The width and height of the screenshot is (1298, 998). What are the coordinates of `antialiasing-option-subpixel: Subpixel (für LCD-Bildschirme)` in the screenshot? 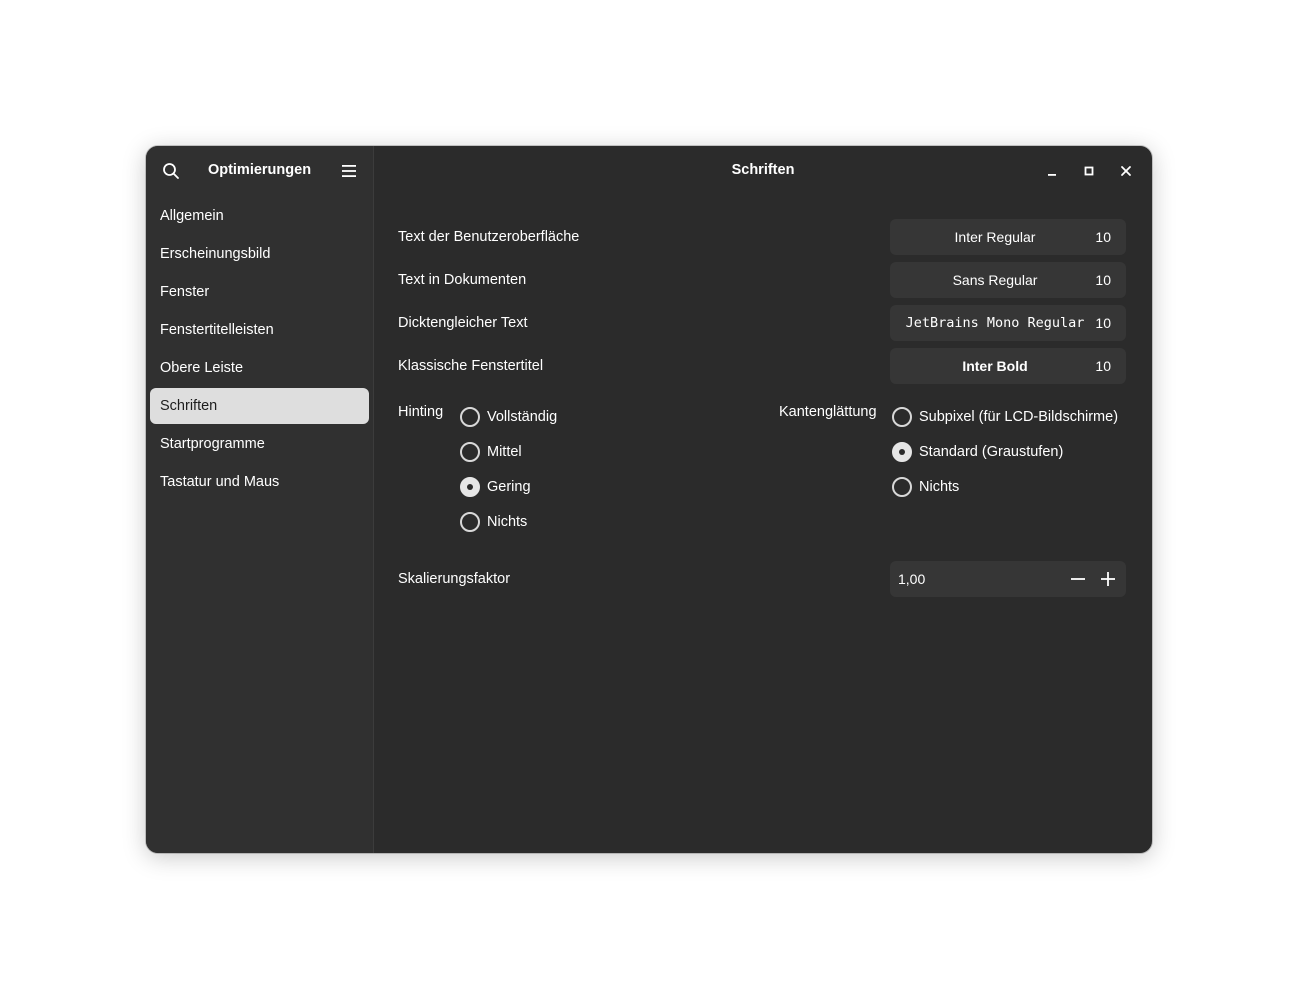 It's located at (1005, 417).